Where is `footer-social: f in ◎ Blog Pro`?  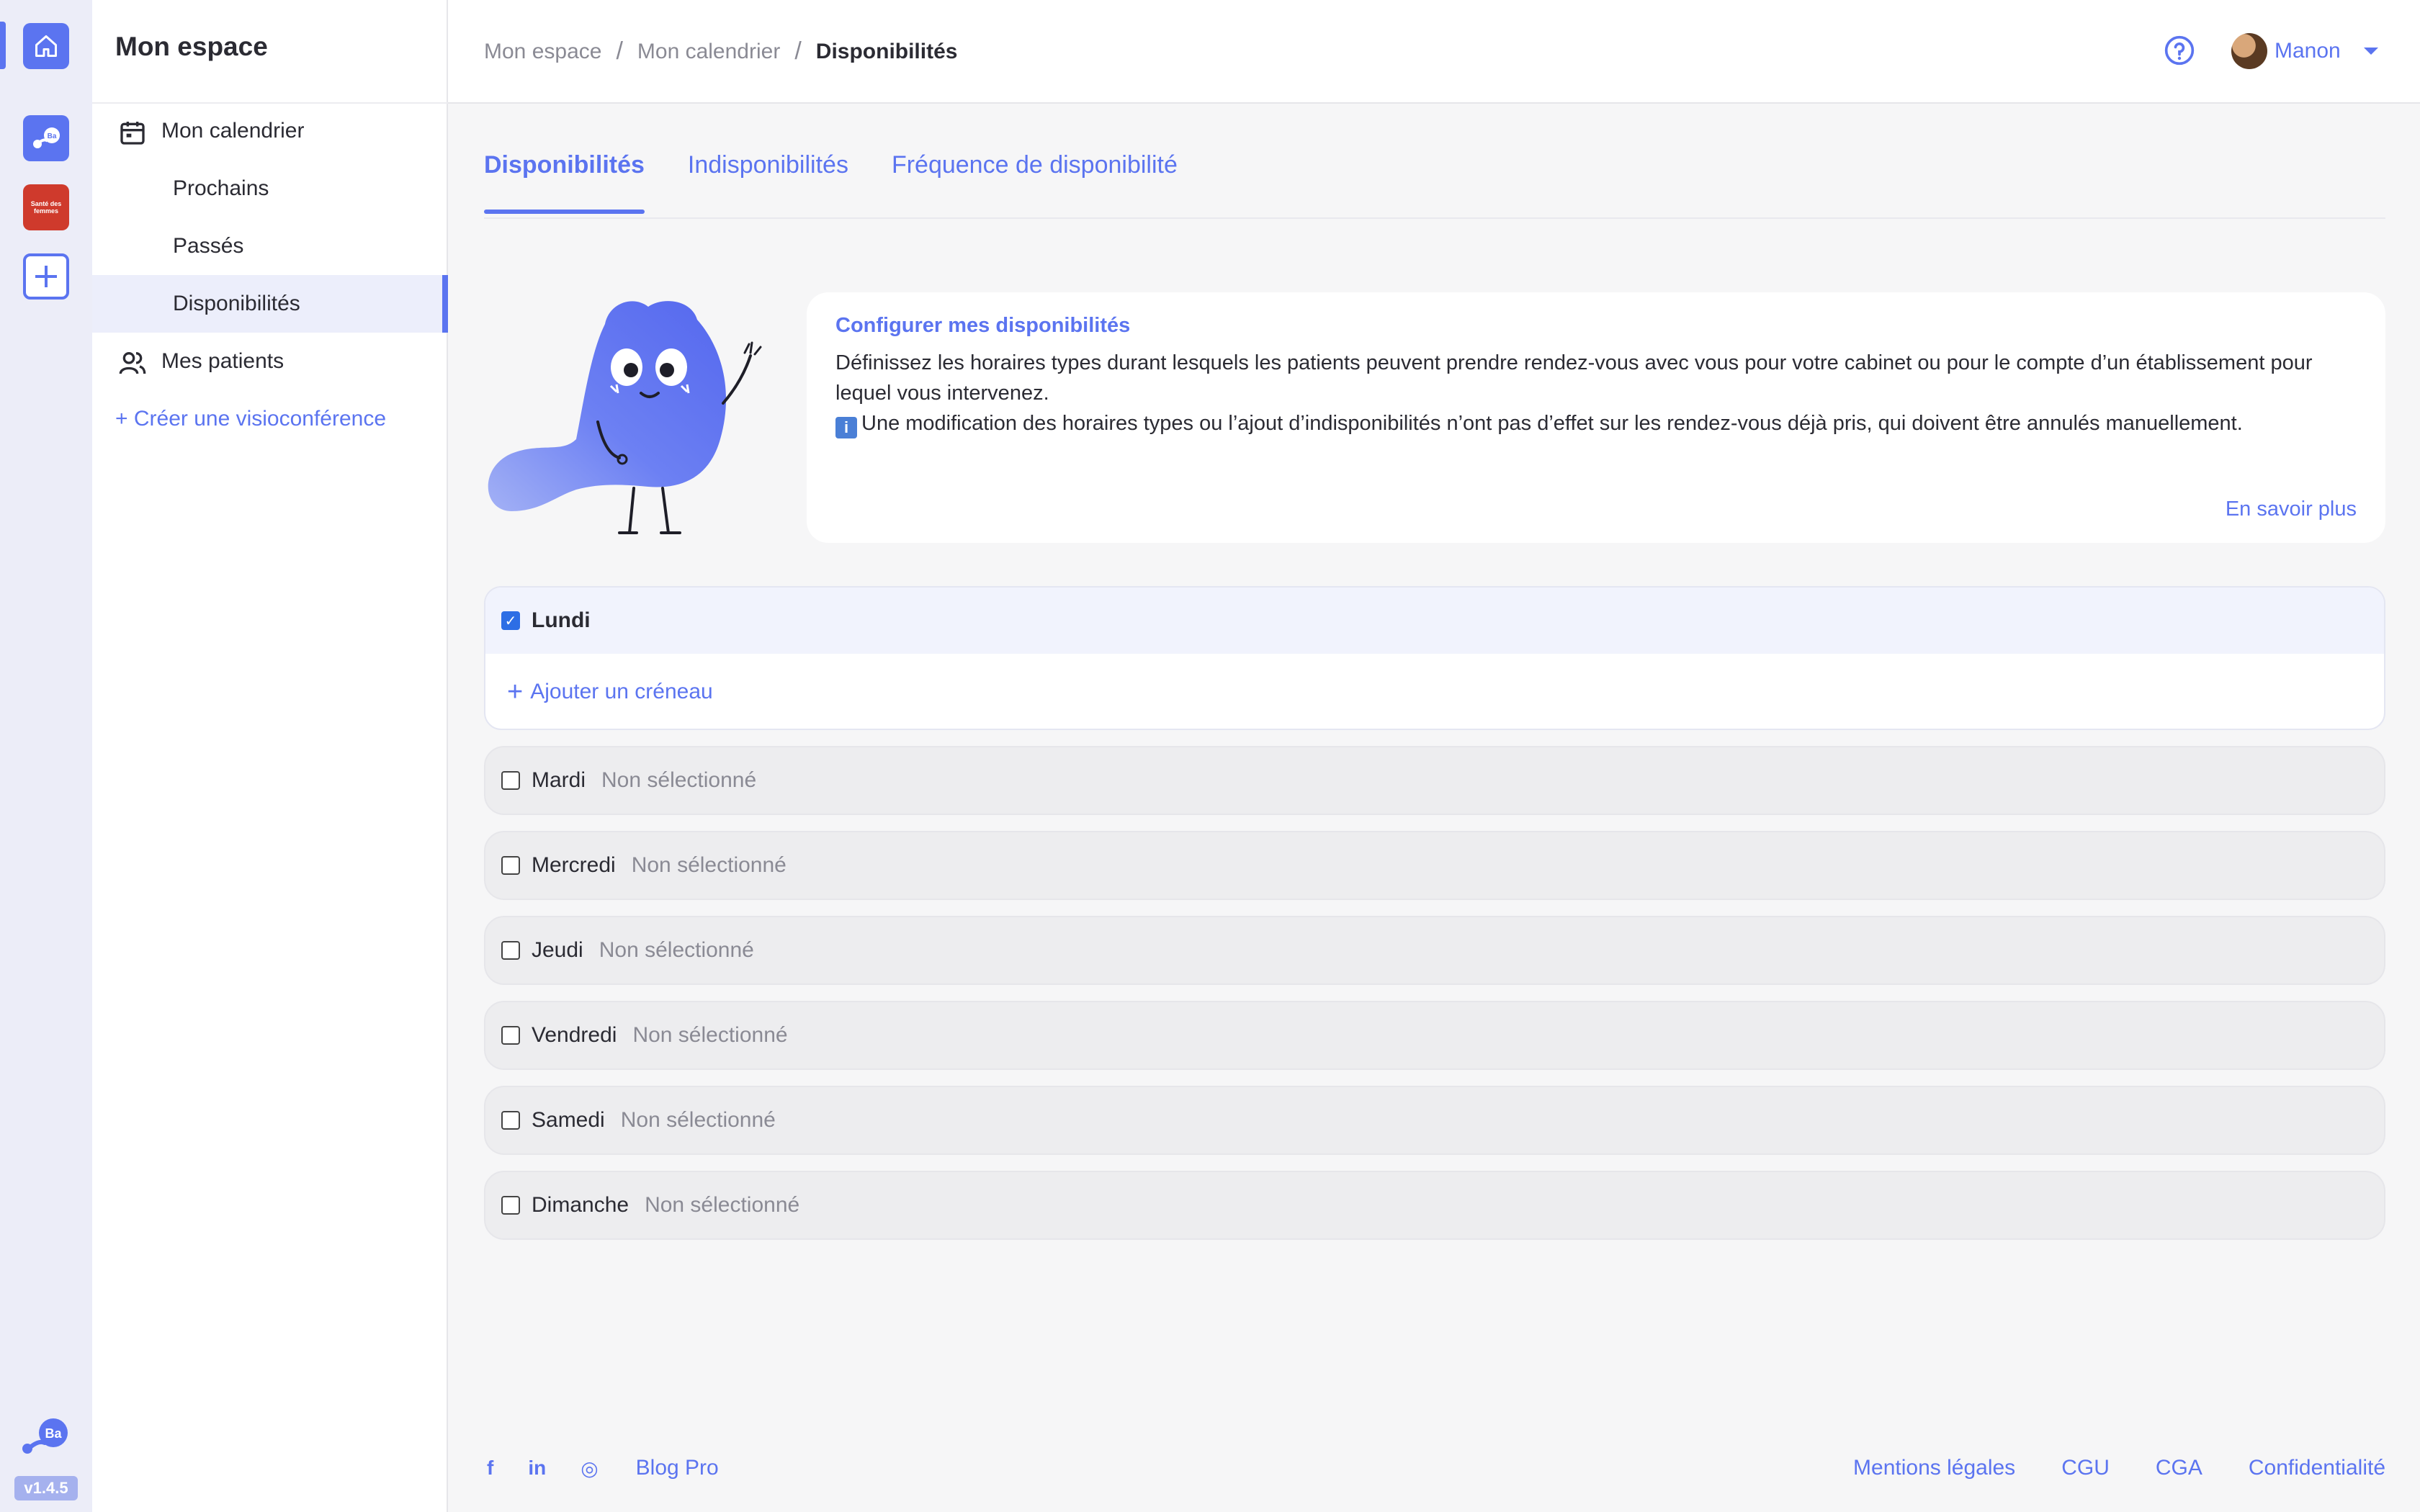
footer-social: f in ◎ Blog Pro is located at coordinates (603, 1468).